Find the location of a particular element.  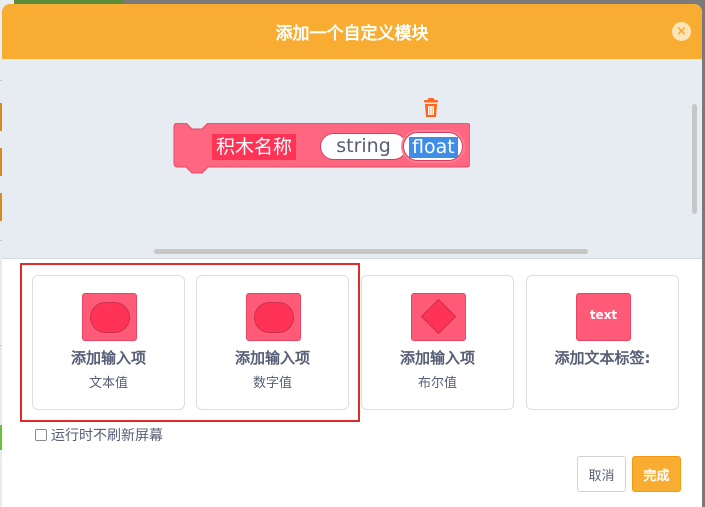

no-refresh-checkbox is located at coordinates (41, 435).